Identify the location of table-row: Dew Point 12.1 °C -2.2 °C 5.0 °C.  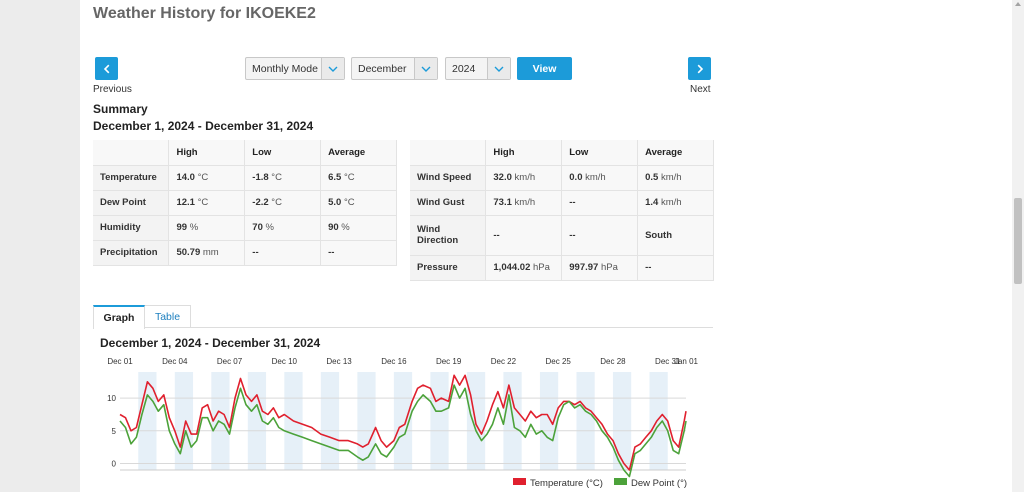
(245, 203).